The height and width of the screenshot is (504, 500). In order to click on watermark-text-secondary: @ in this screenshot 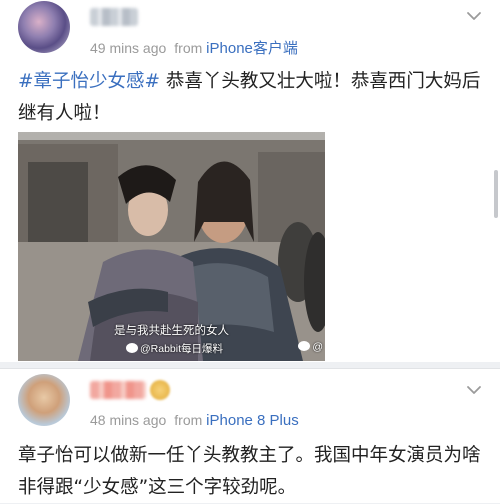, I will do `click(317, 347)`.